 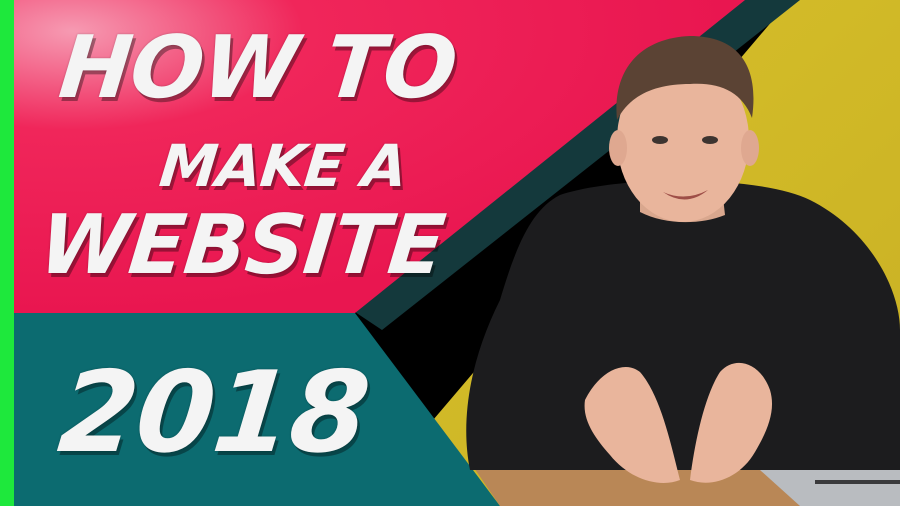 What do you see at coordinates (857, 482) in the screenshot?
I see `laptop-keys` at bounding box center [857, 482].